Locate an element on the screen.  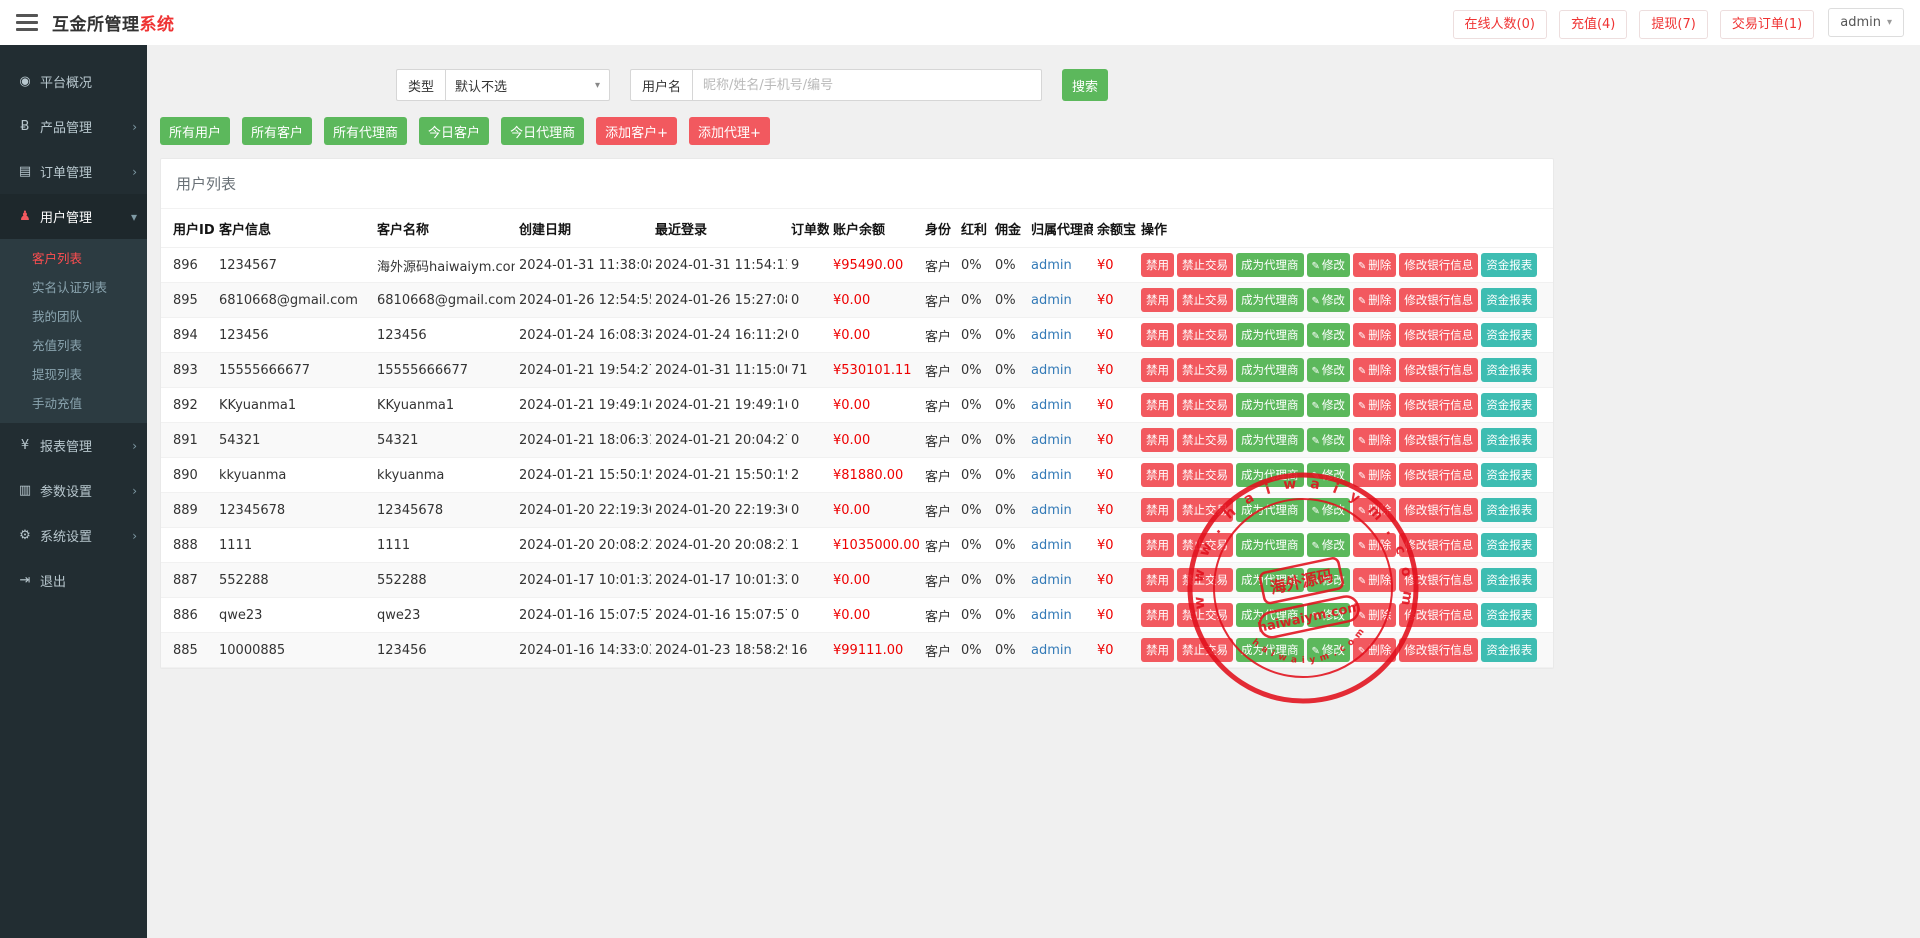
all-users-button: 所有用户 is located at coordinates (195, 131).